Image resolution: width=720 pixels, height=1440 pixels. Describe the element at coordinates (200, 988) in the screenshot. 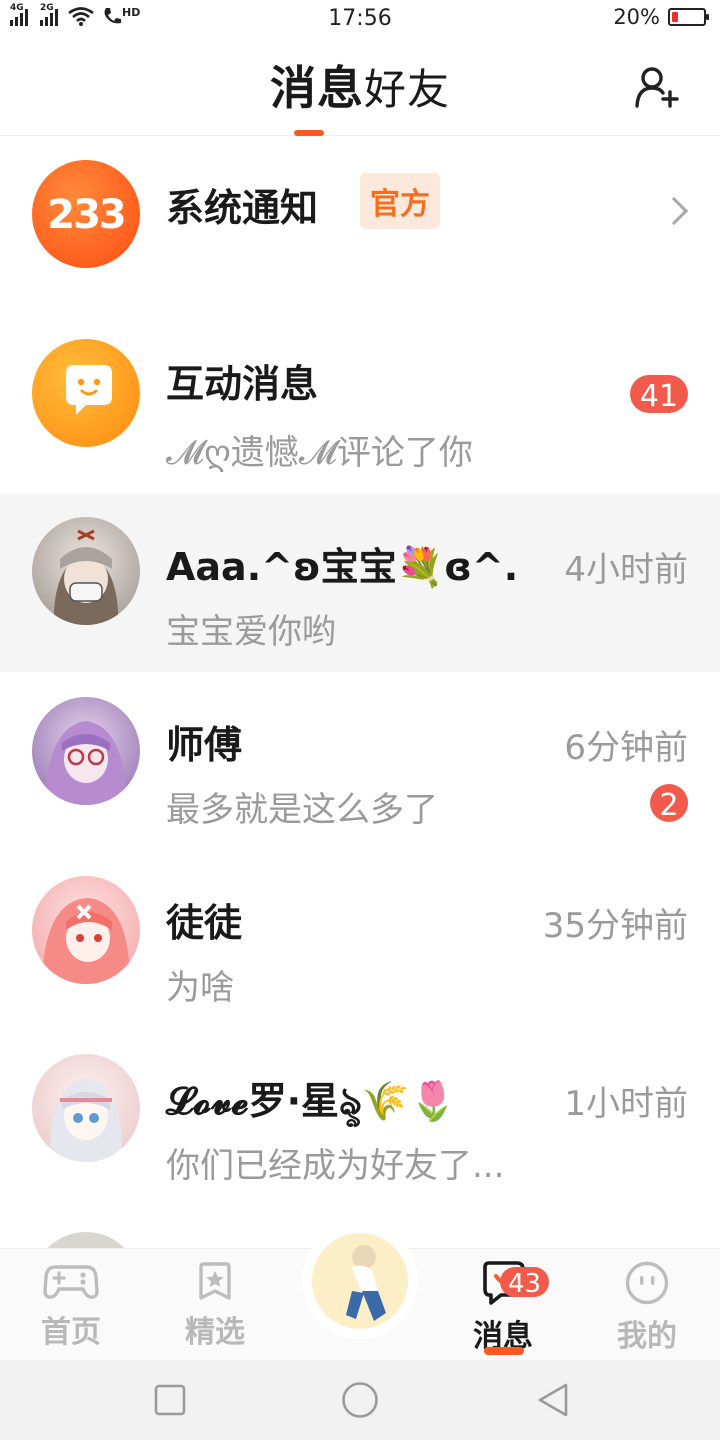

I see `conversation-preview: 为啥` at that location.